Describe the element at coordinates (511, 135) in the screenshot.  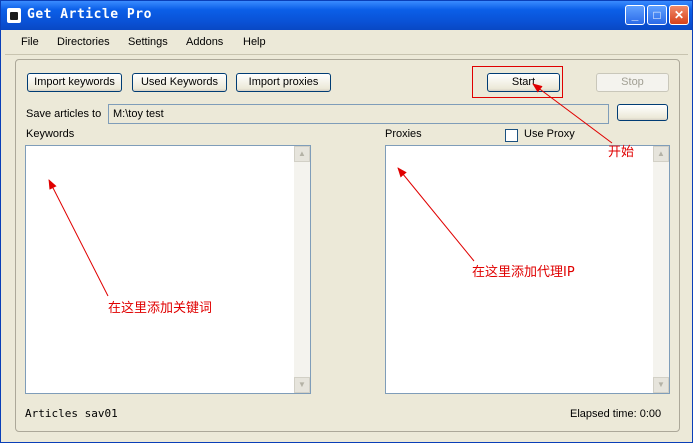
I see `use-proxy-checkbox` at that location.